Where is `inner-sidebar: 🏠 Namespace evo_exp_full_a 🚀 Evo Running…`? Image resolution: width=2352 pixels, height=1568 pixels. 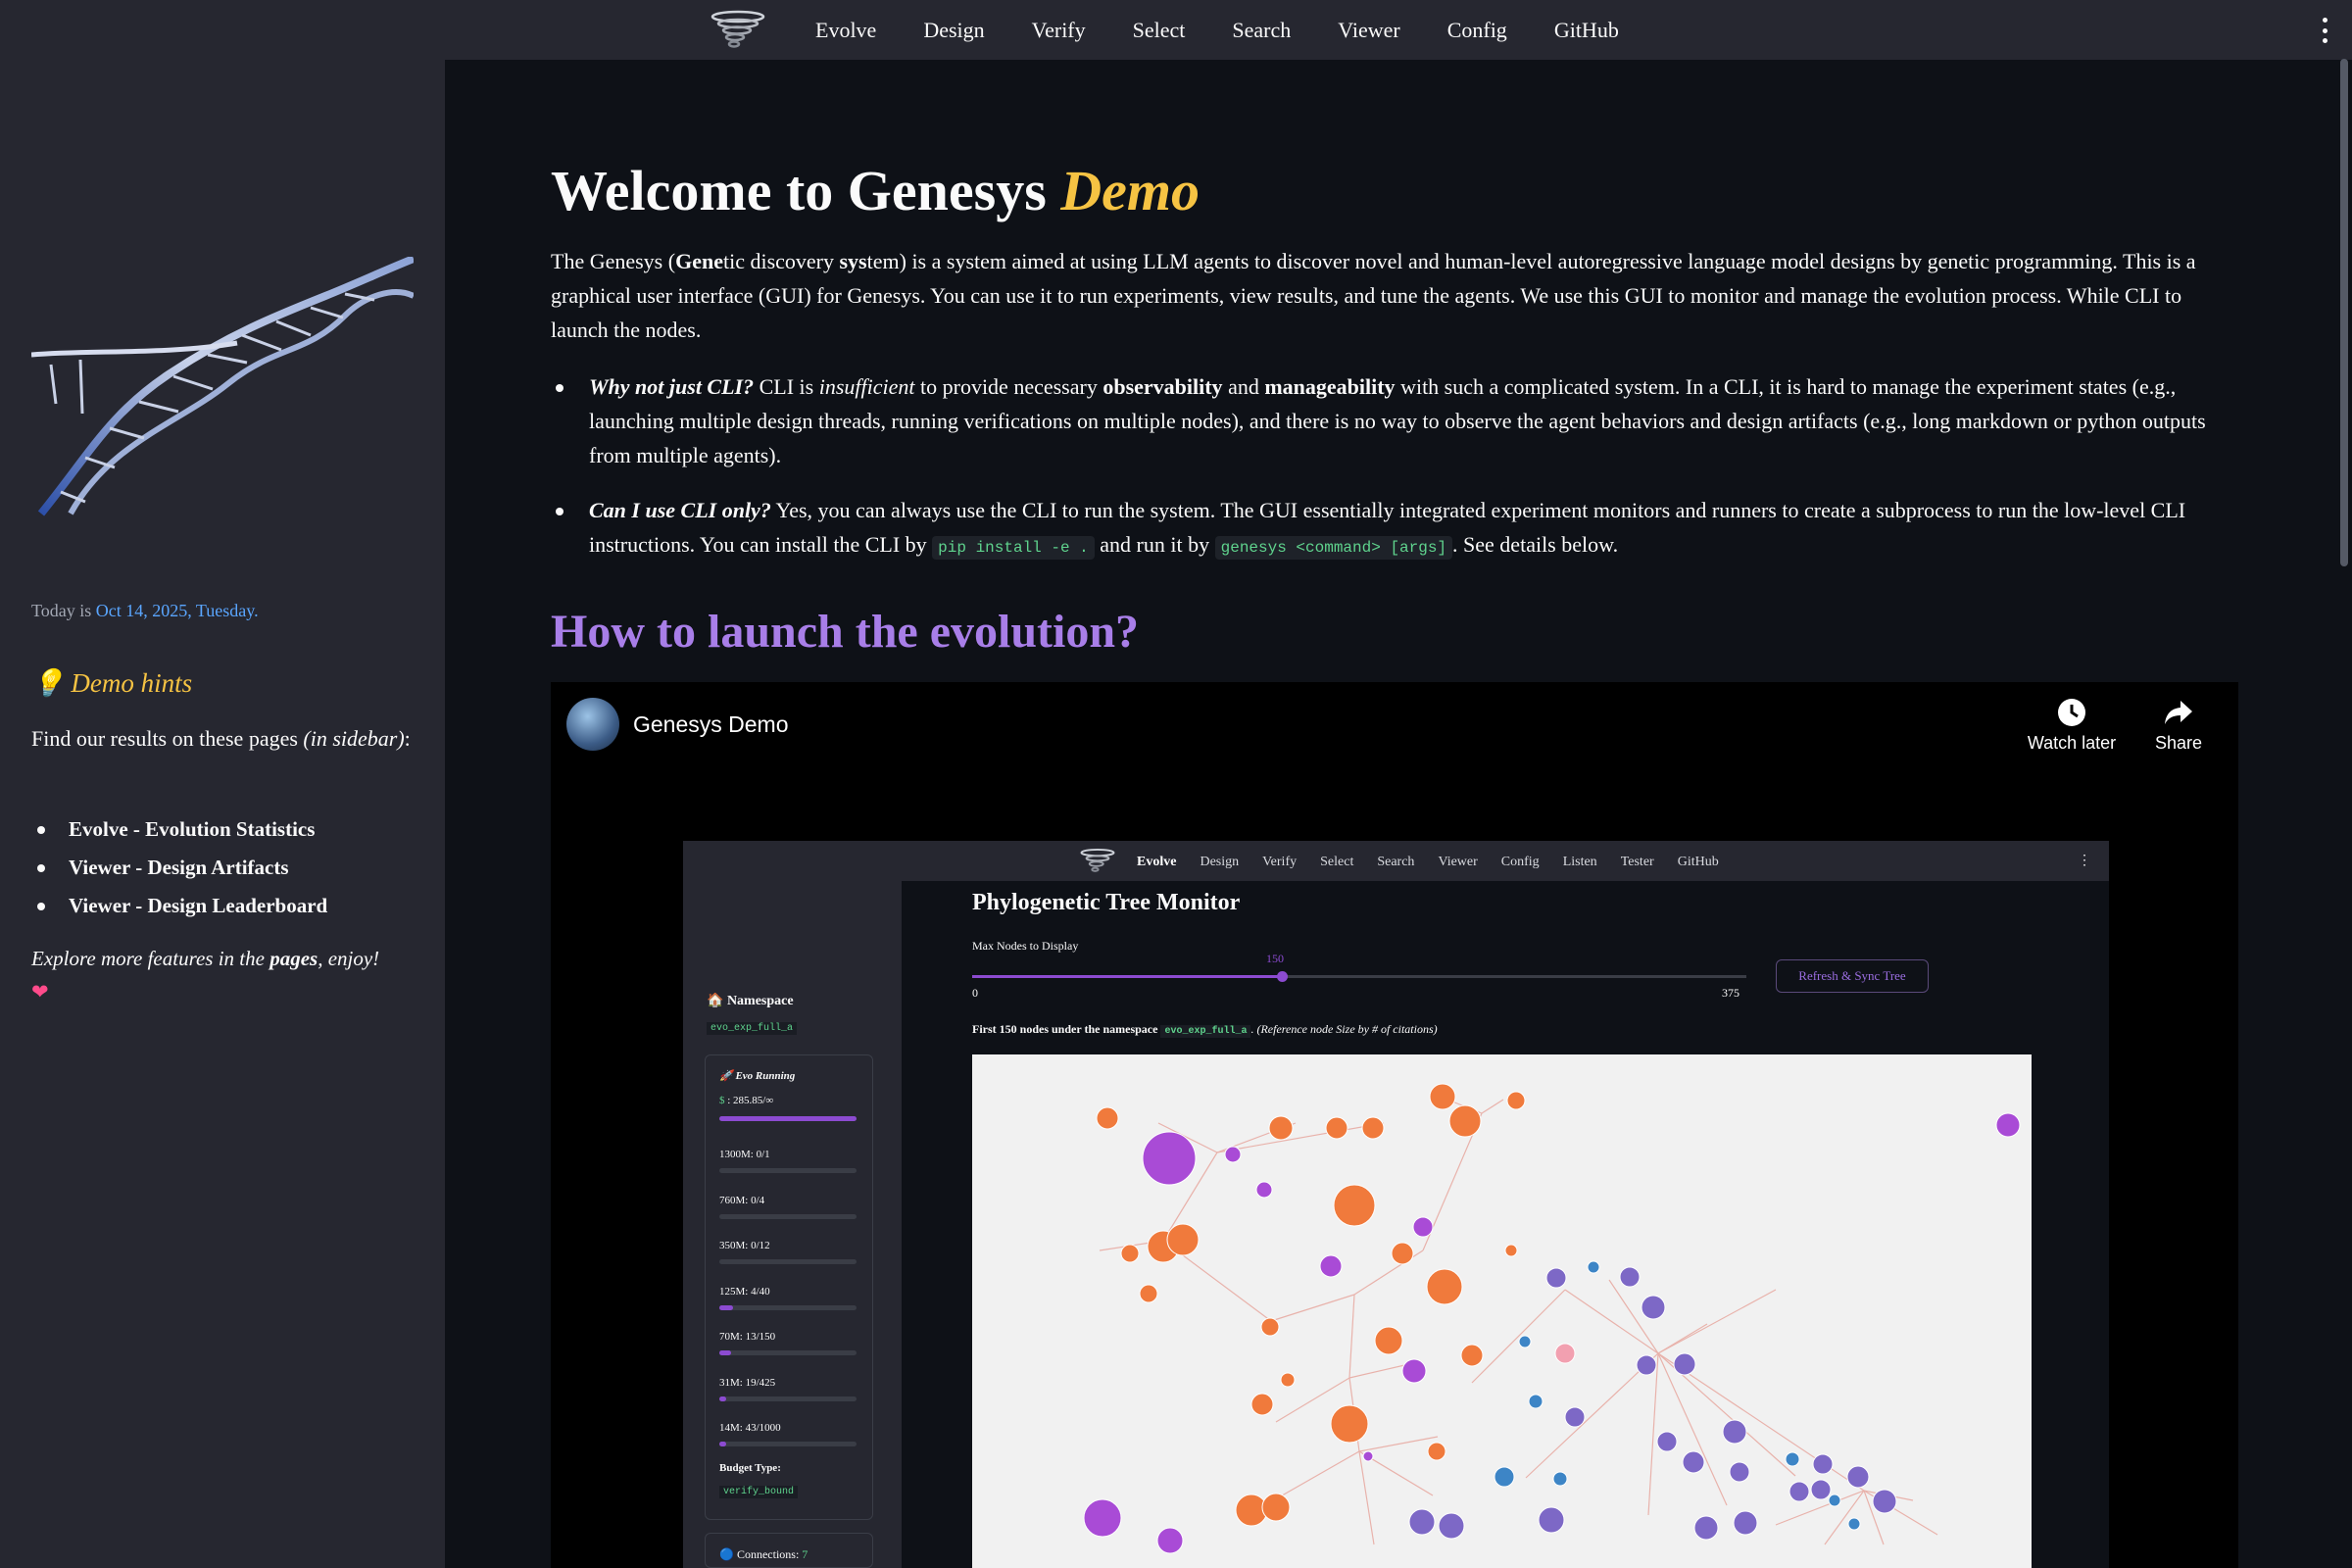
inner-sidebar: 🏠 Namespace evo_exp_full_a 🚀 Evo Running… is located at coordinates (793, 1204).